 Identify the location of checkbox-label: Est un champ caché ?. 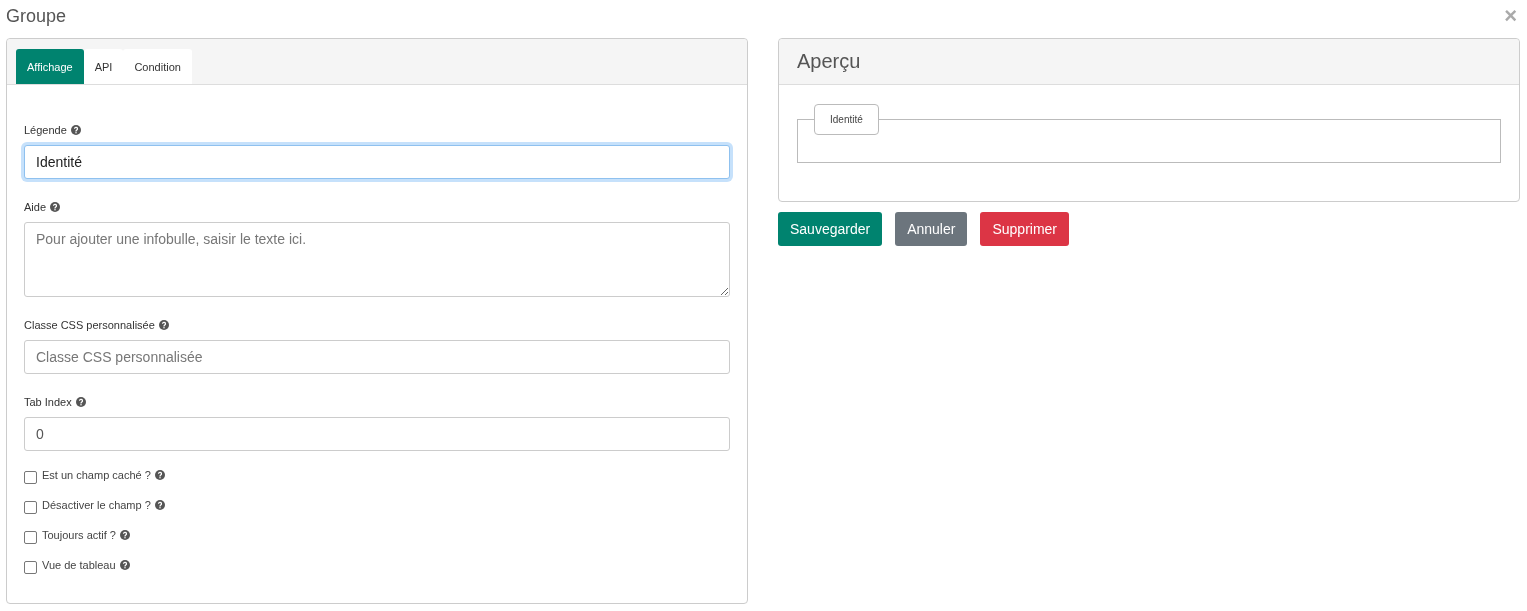
(96, 475).